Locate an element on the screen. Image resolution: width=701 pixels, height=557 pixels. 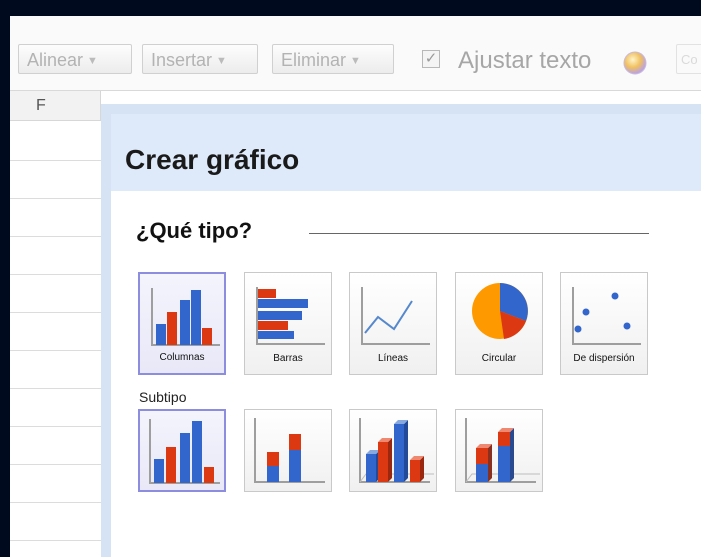
column-letter: F is located at coordinates (41, 105).